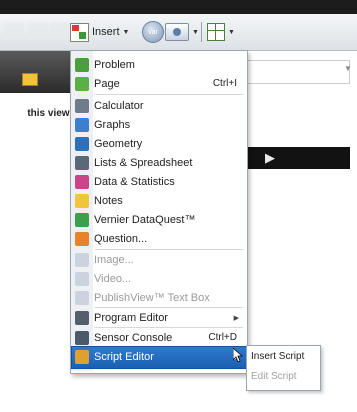 This screenshot has height=412, width=357. Describe the element at coordinates (152, 297) in the screenshot. I see `menu-item-label: PublishView™ Text Box` at that location.